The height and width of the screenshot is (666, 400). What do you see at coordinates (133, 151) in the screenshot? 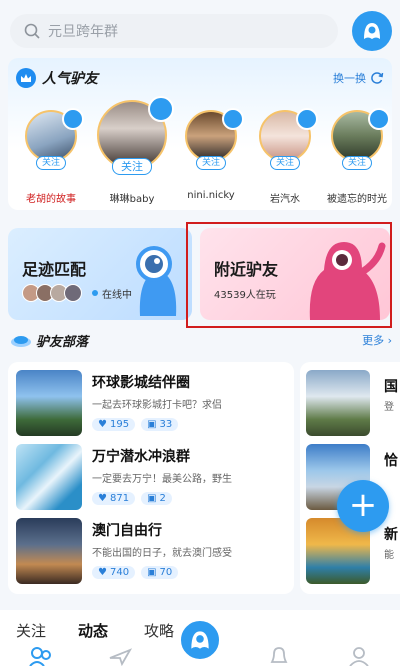
I see `popular-user-2: 关注 琳琳baby` at bounding box center [133, 151].